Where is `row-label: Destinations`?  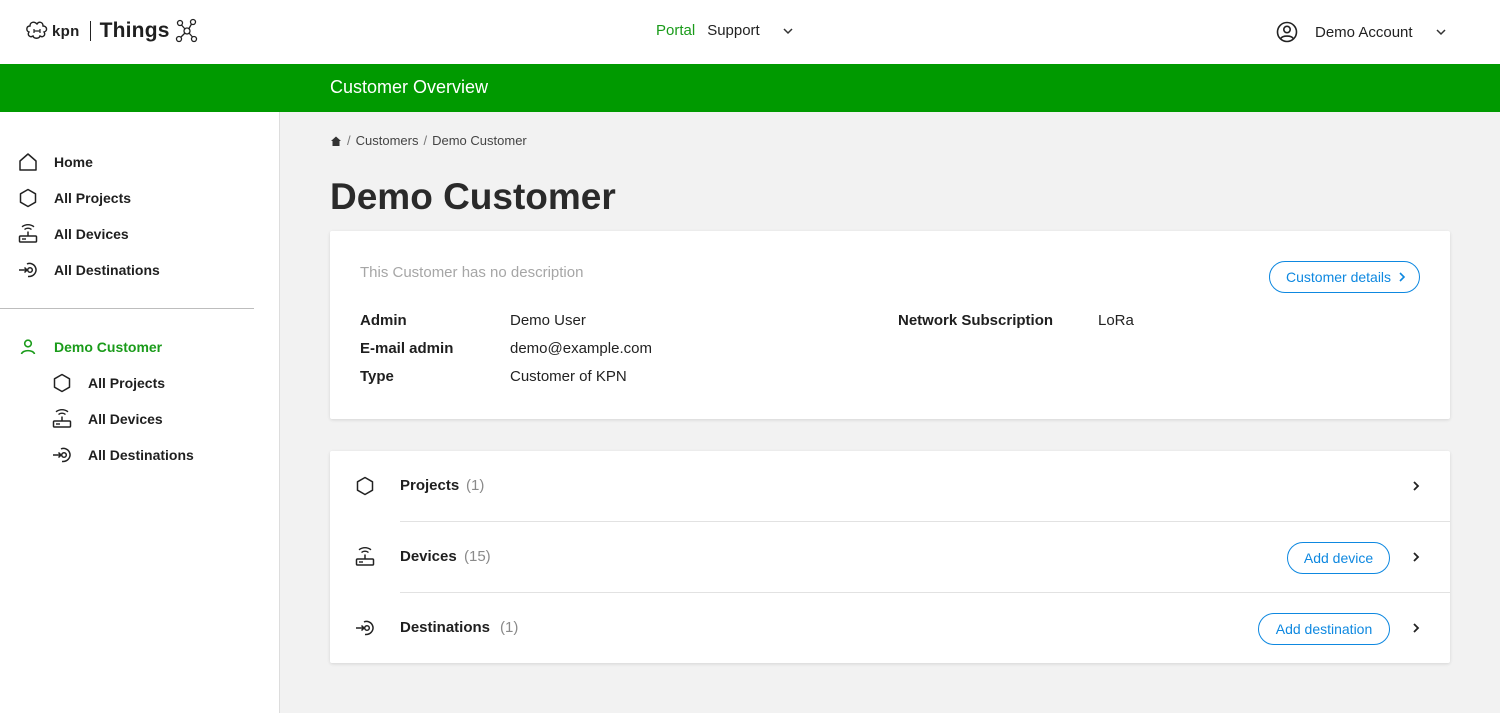
row-label: Destinations is located at coordinates (445, 627).